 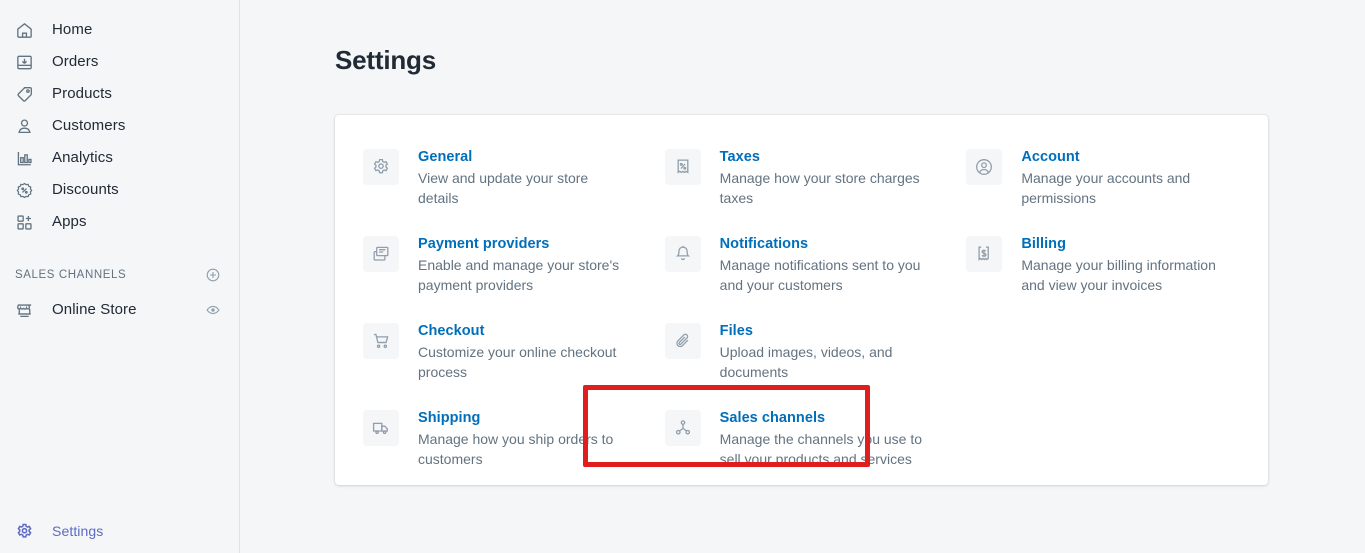 What do you see at coordinates (516, 449) in the screenshot?
I see `settings-item-desc: Manage how you ship orders to customers` at bounding box center [516, 449].